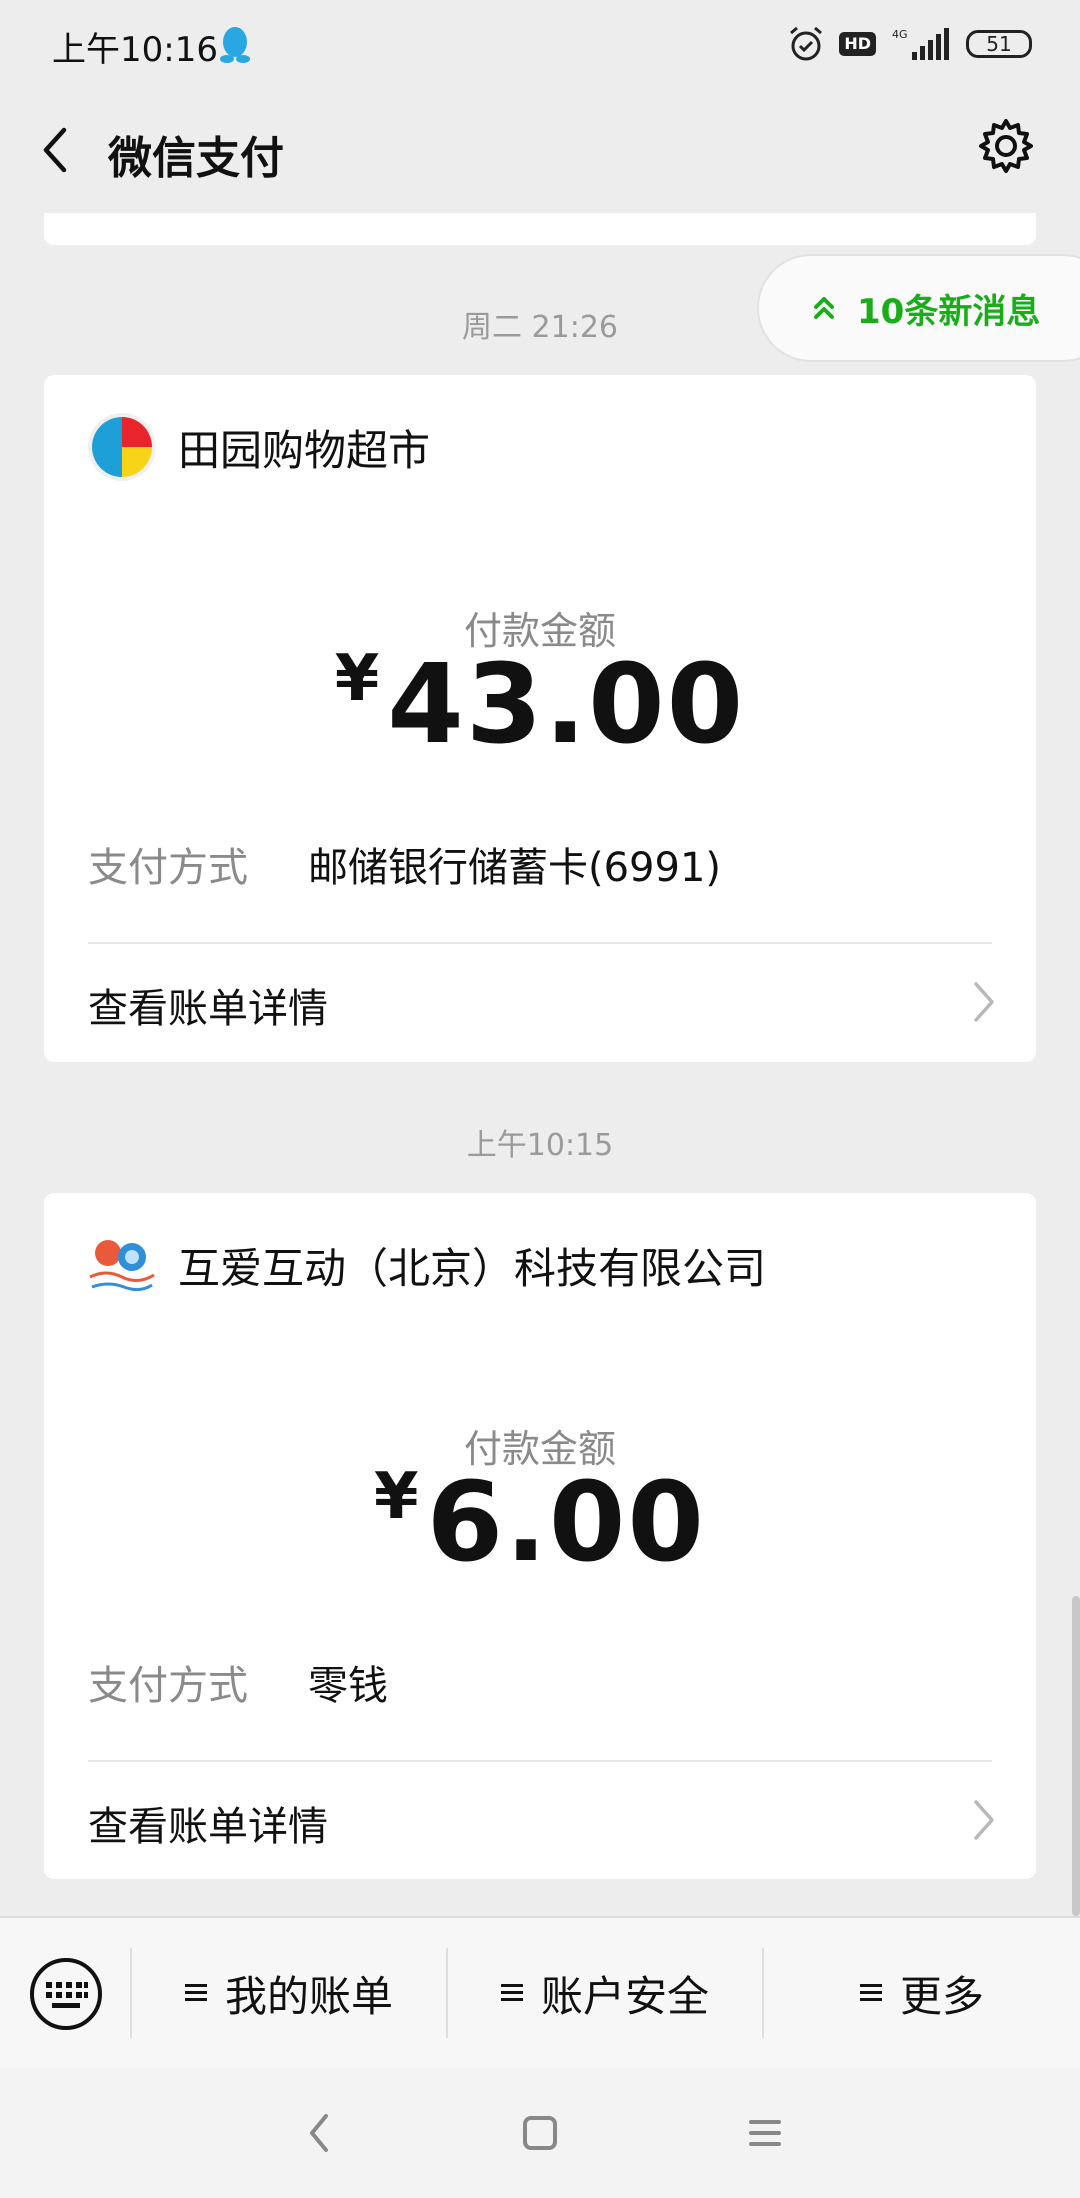  Describe the element at coordinates (566, 704) in the screenshot. I see `amount-value: 43.00` at that location.